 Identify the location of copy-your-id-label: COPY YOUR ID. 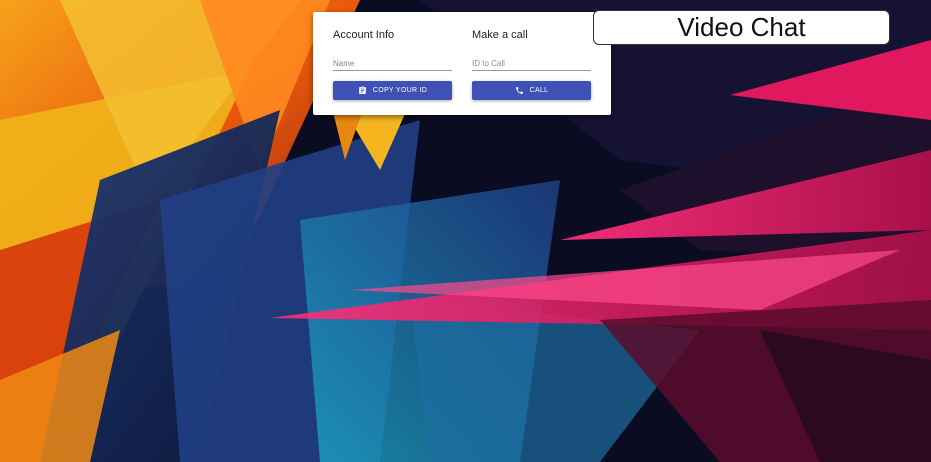
(400, 90).